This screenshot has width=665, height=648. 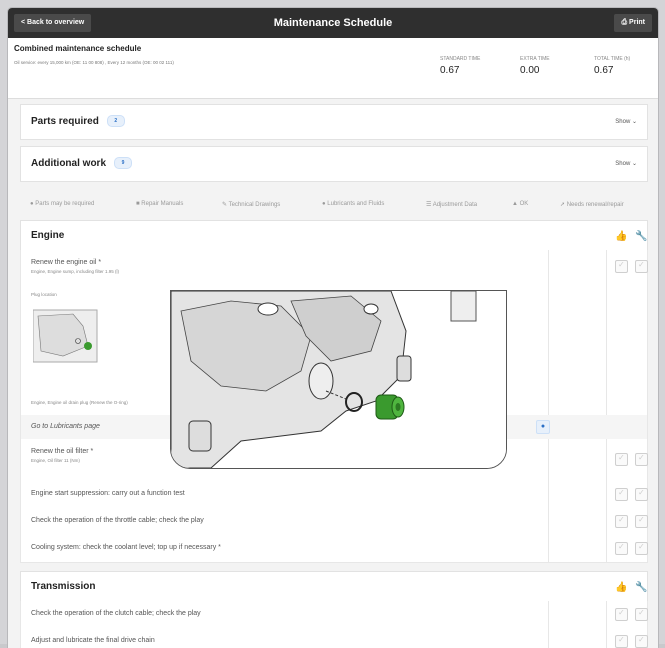 I want to click on legend-manuals: ■ Repair Manuals, so click(x=159, y=204).